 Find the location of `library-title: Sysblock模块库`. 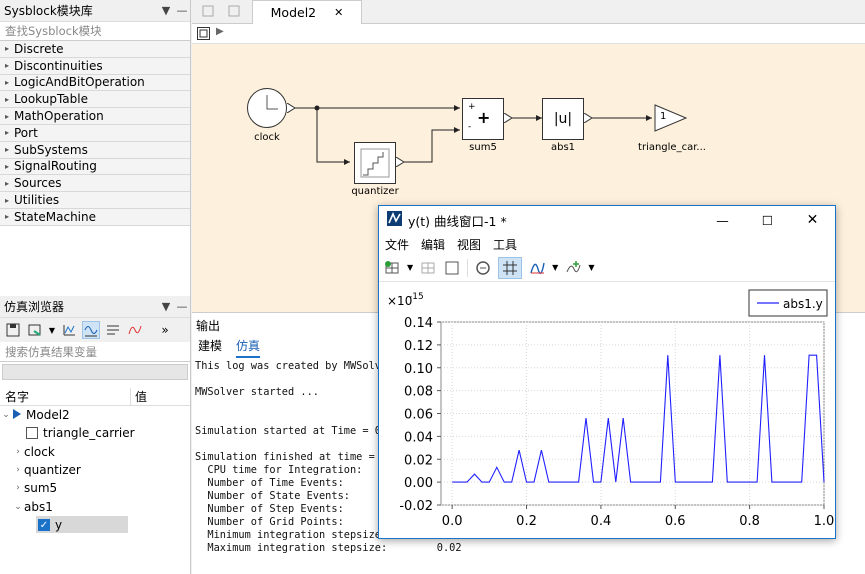

library-title: Sysblock模块库 is located at coordinates (48, 11).